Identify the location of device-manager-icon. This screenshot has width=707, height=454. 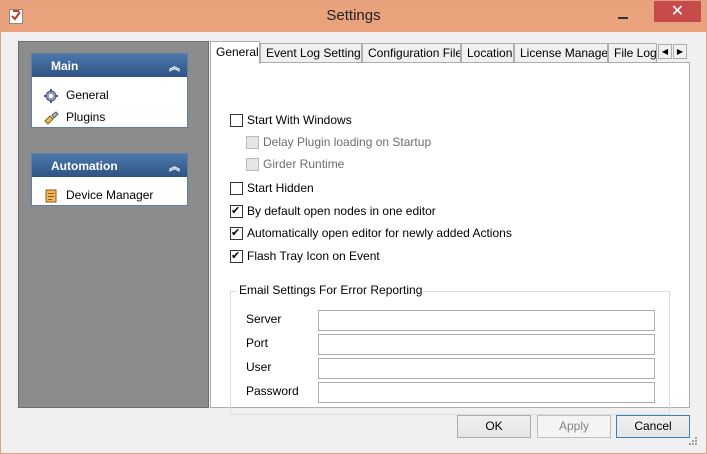
(51, 195).